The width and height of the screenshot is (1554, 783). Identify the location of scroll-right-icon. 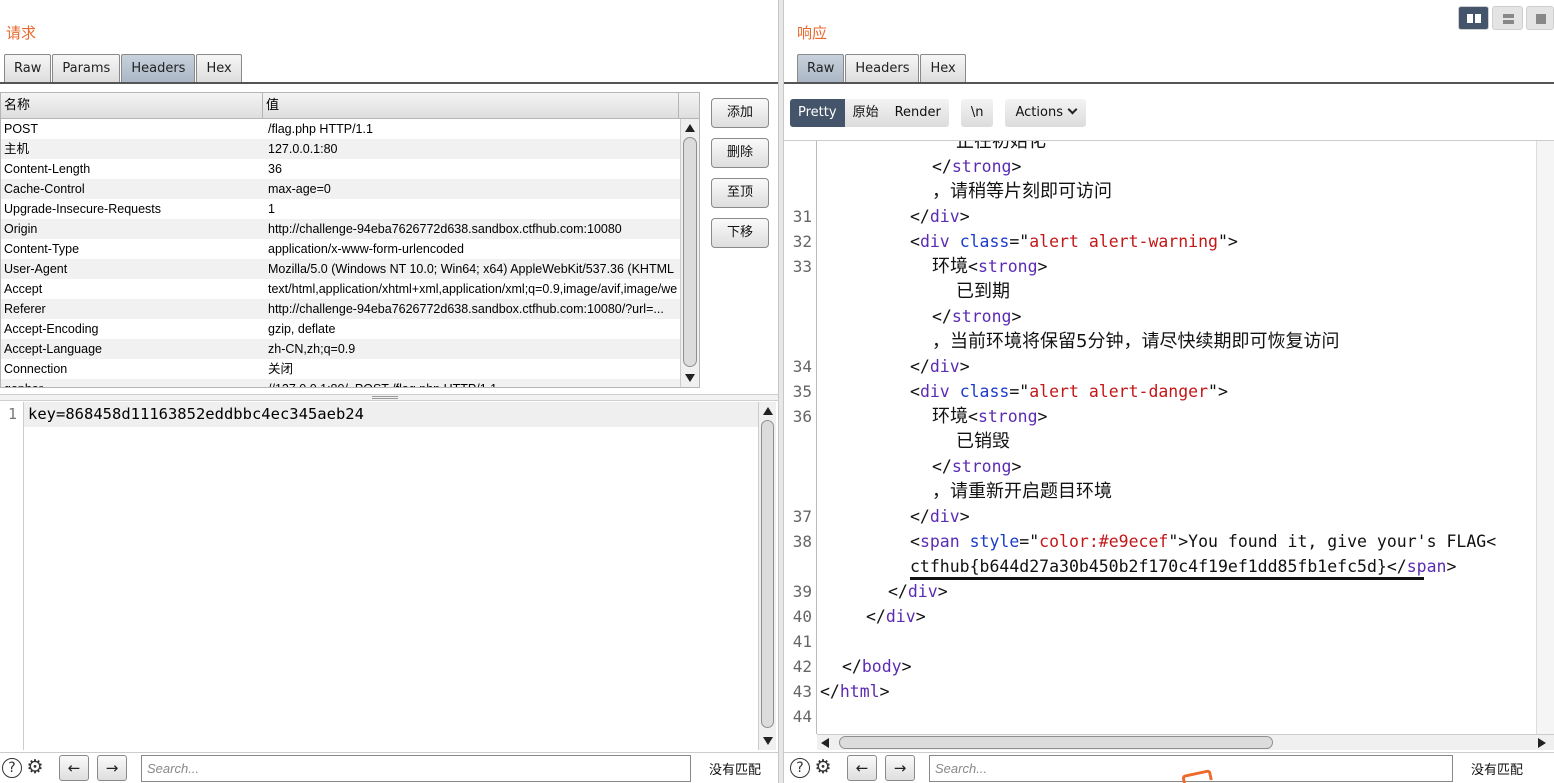
(1542, 743).